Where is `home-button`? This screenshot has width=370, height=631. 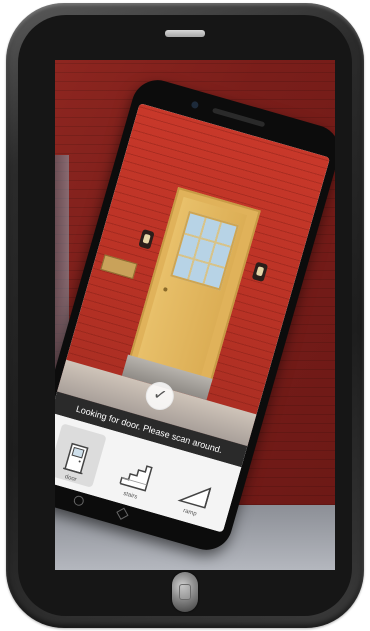
home-button is located at coordinates (185, 592).